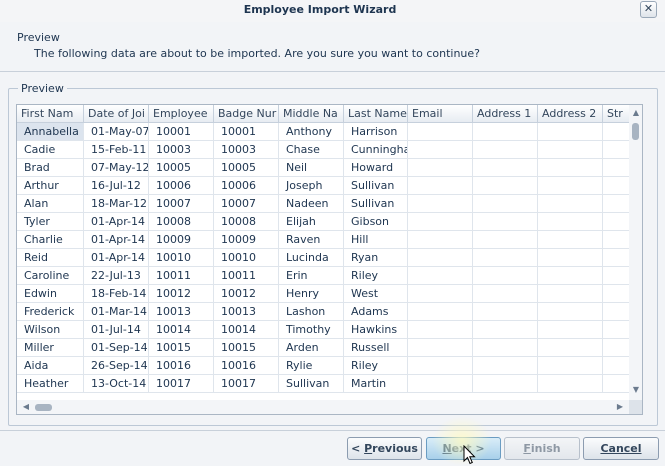  Describe the element at coordinates (323, 294) in the screenshot. I see `table-row: Edwin 18-Feb-14 10012 10012 Henry West` at that location.